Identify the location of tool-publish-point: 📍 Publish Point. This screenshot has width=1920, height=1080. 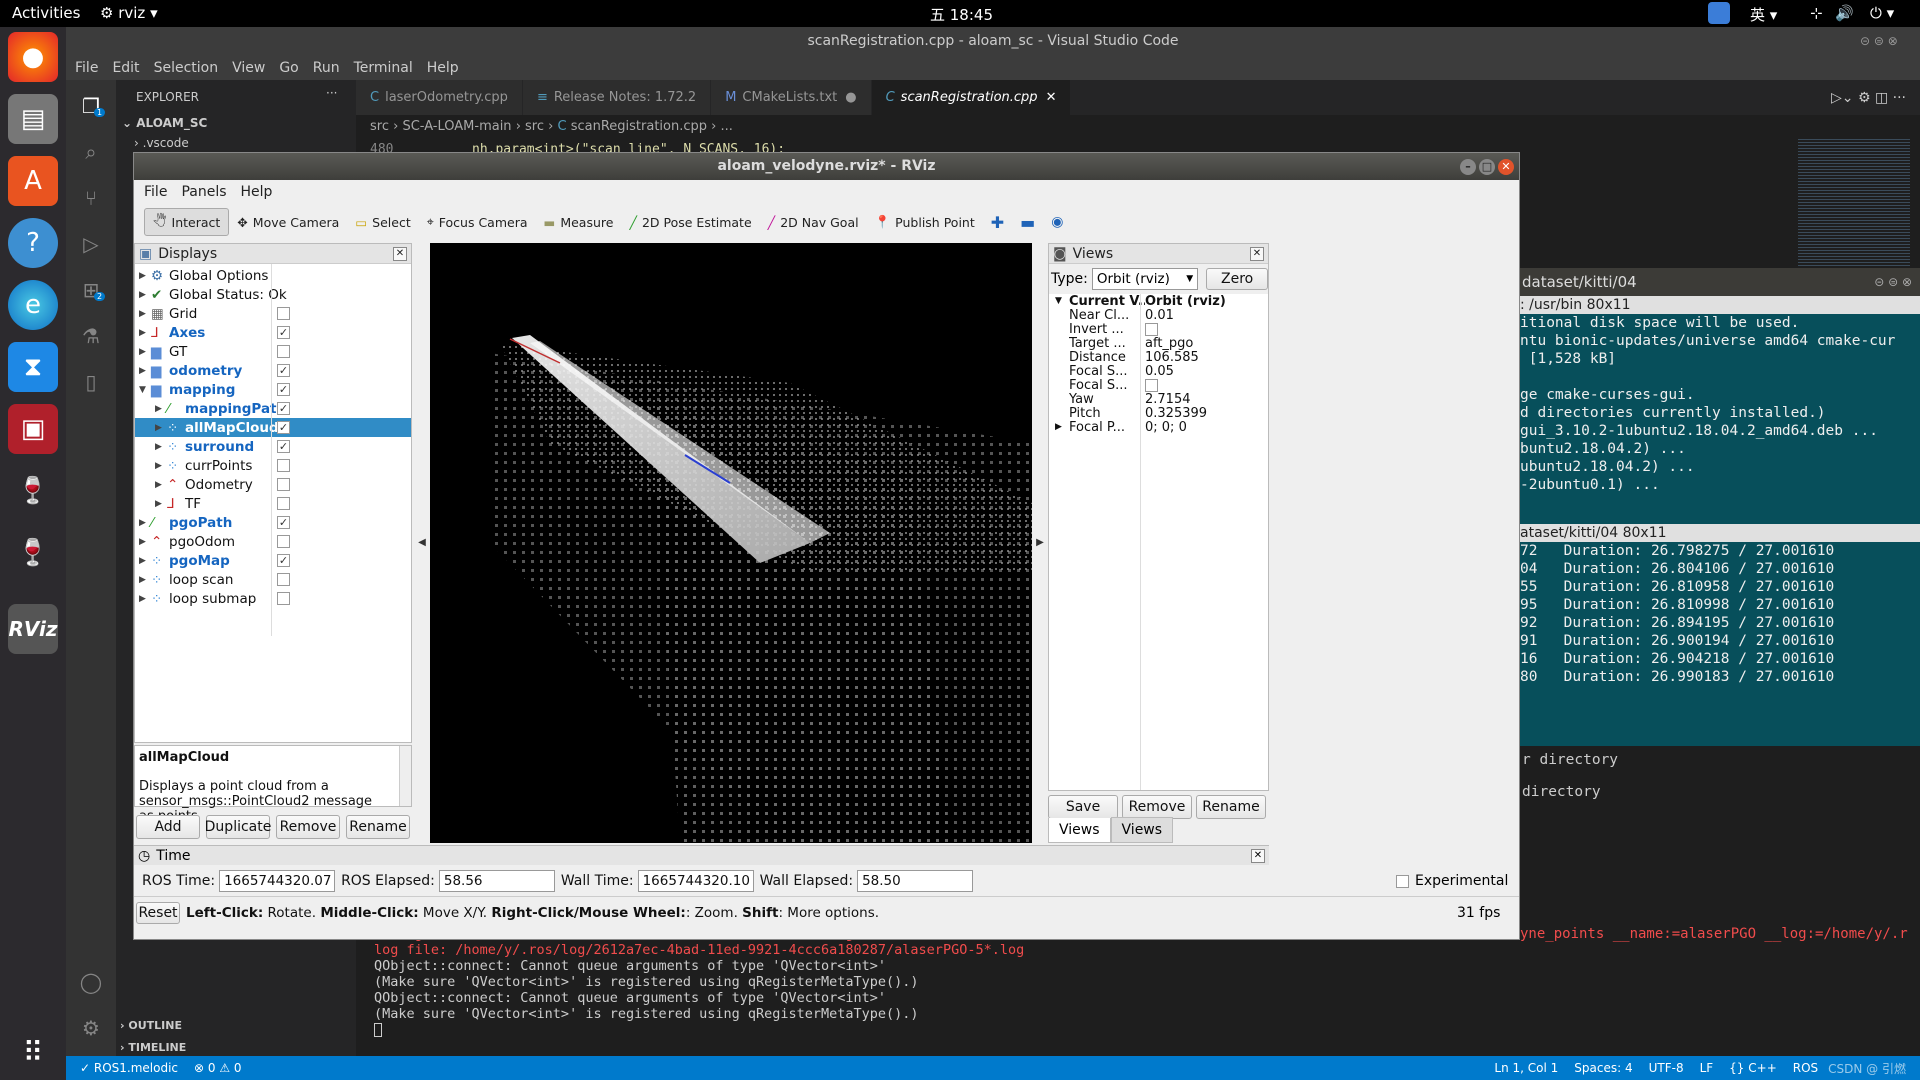
(925, 222).